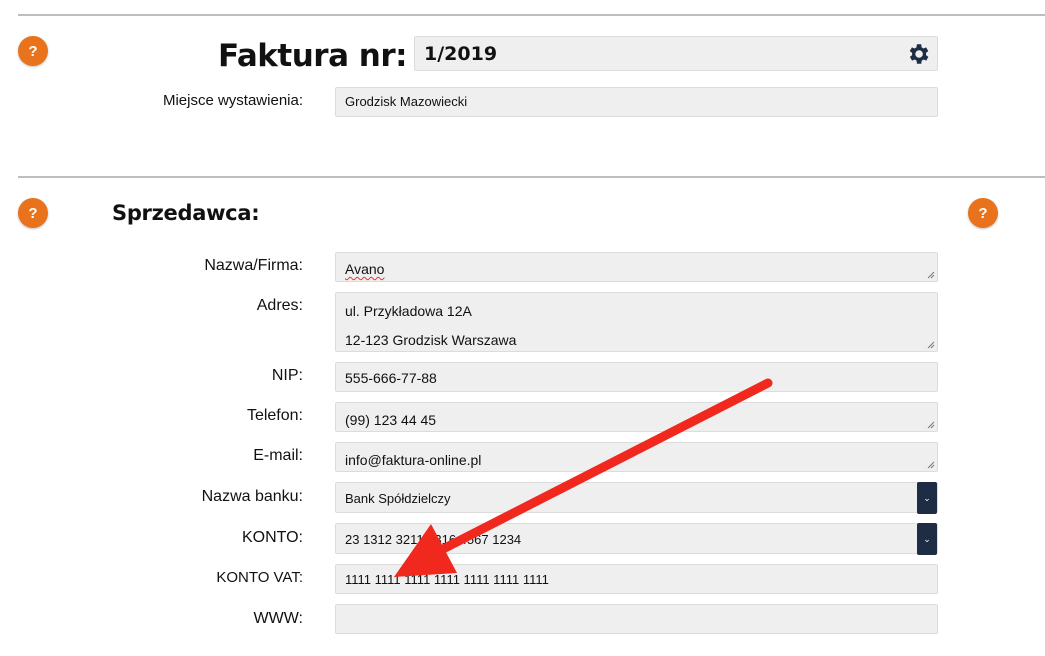  I want to click on nip-label: NIP:, so click(287, 375).